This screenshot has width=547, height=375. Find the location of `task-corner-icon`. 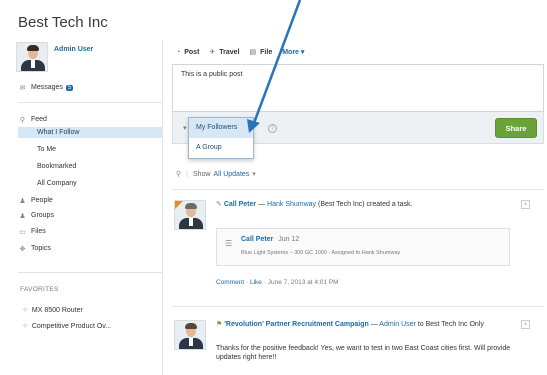

task-corner-icon is located at coordinates (179, 205).